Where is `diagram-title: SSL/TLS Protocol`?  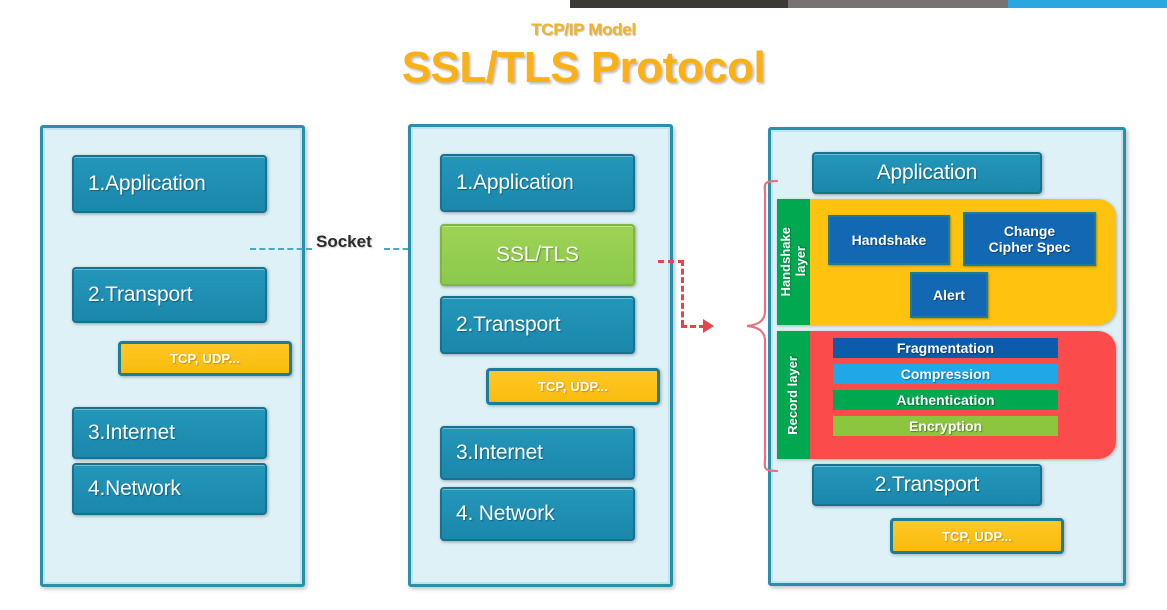 diagram-title: SSL/TLS Protocol is located at coordinates (583, 67).